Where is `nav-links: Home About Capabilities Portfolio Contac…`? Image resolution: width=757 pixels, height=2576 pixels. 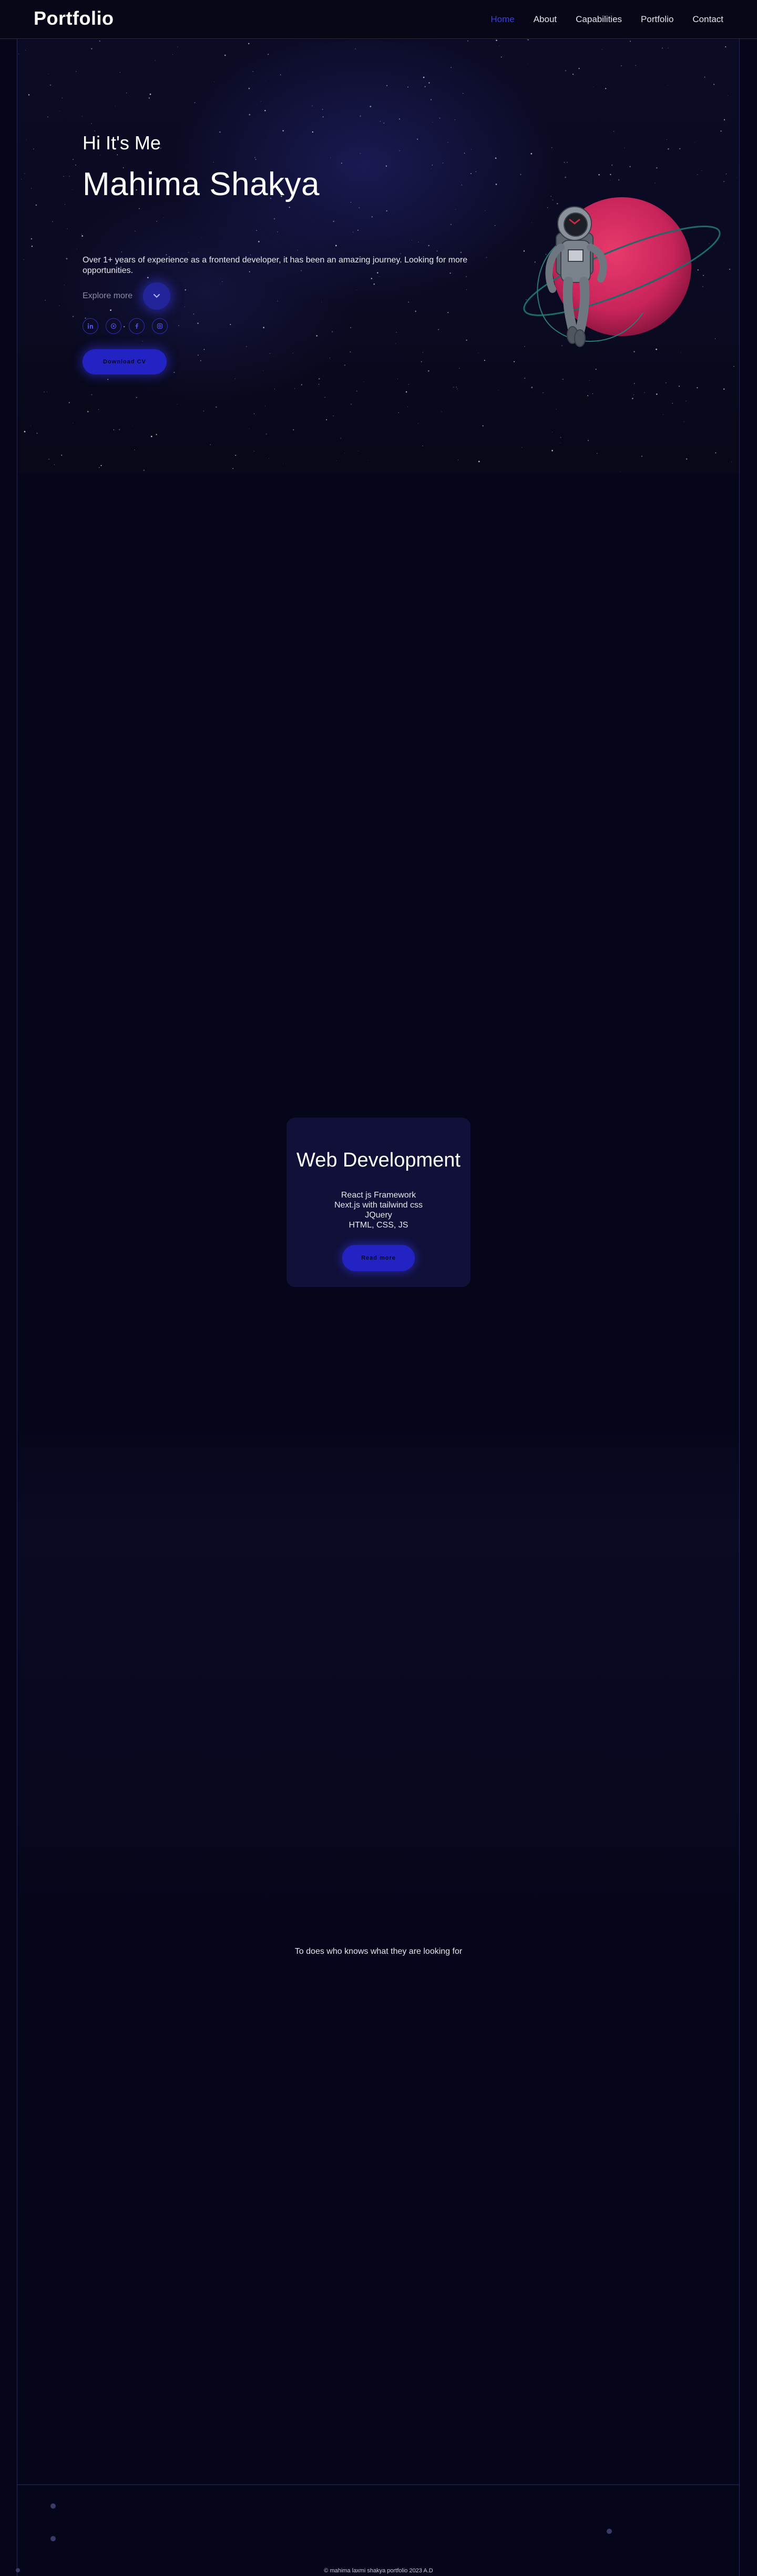 nav-links: Home About Capabilities Portfolio Contac… is located at coordinates (606, 20).